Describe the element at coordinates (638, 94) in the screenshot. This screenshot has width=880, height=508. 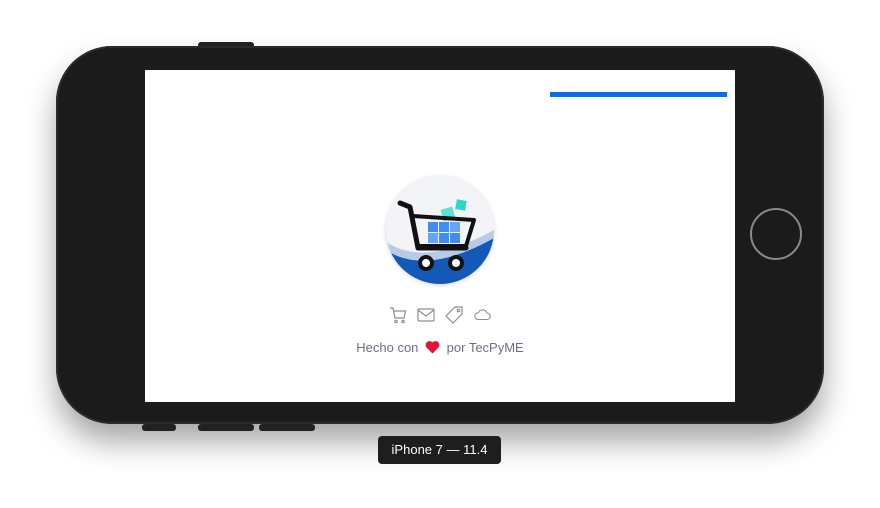
I see `loading-progress-bar` at that location.